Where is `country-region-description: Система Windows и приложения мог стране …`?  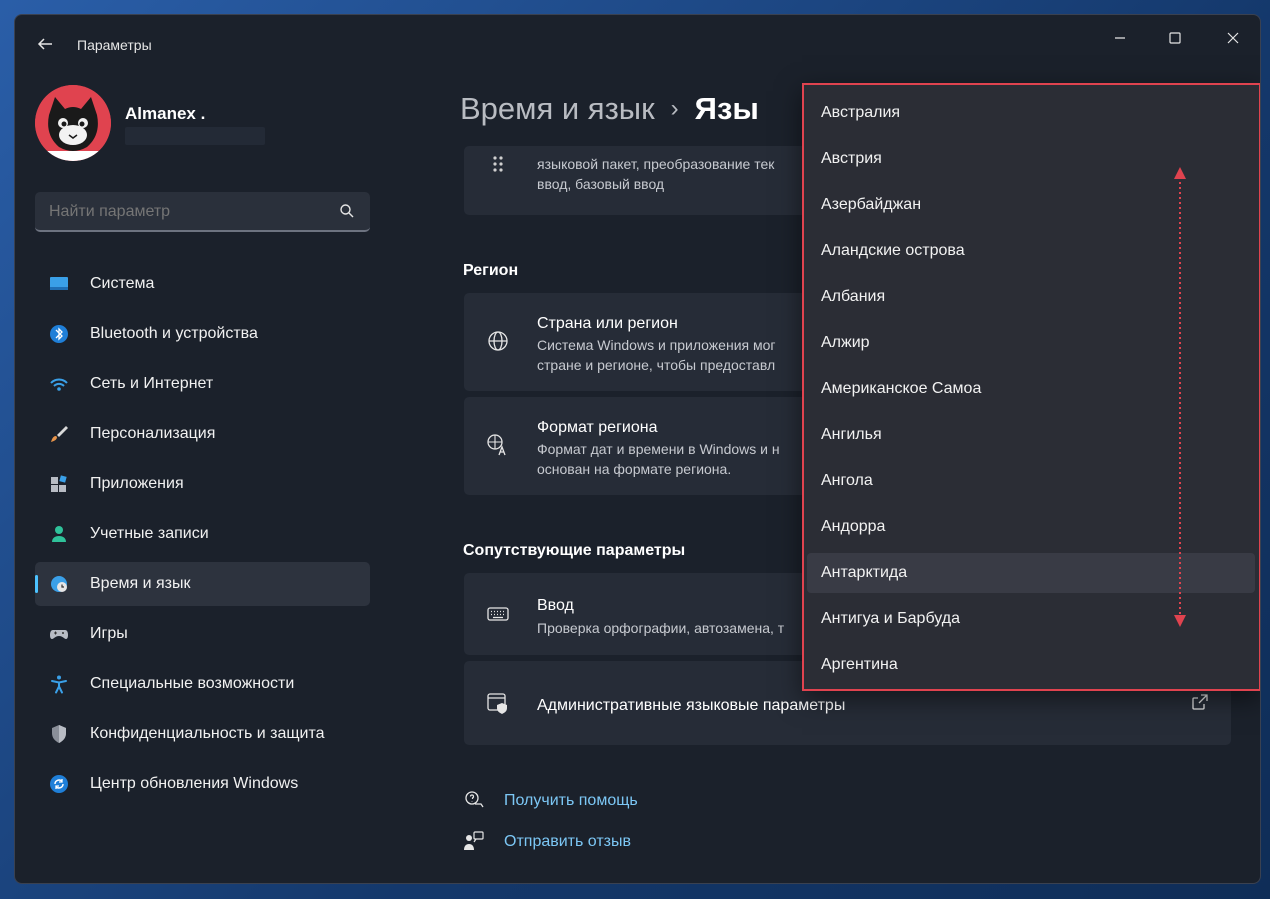
country-region-description: Система Windows и приложения мог стране … is located at coordinates (656, 355).